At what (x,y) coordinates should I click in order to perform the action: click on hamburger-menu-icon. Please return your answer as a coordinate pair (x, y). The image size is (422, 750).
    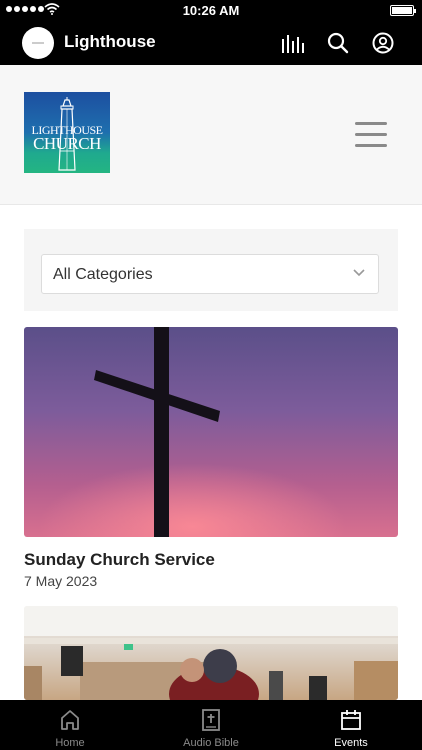
    Looking at the image, I should click on (371, 135).